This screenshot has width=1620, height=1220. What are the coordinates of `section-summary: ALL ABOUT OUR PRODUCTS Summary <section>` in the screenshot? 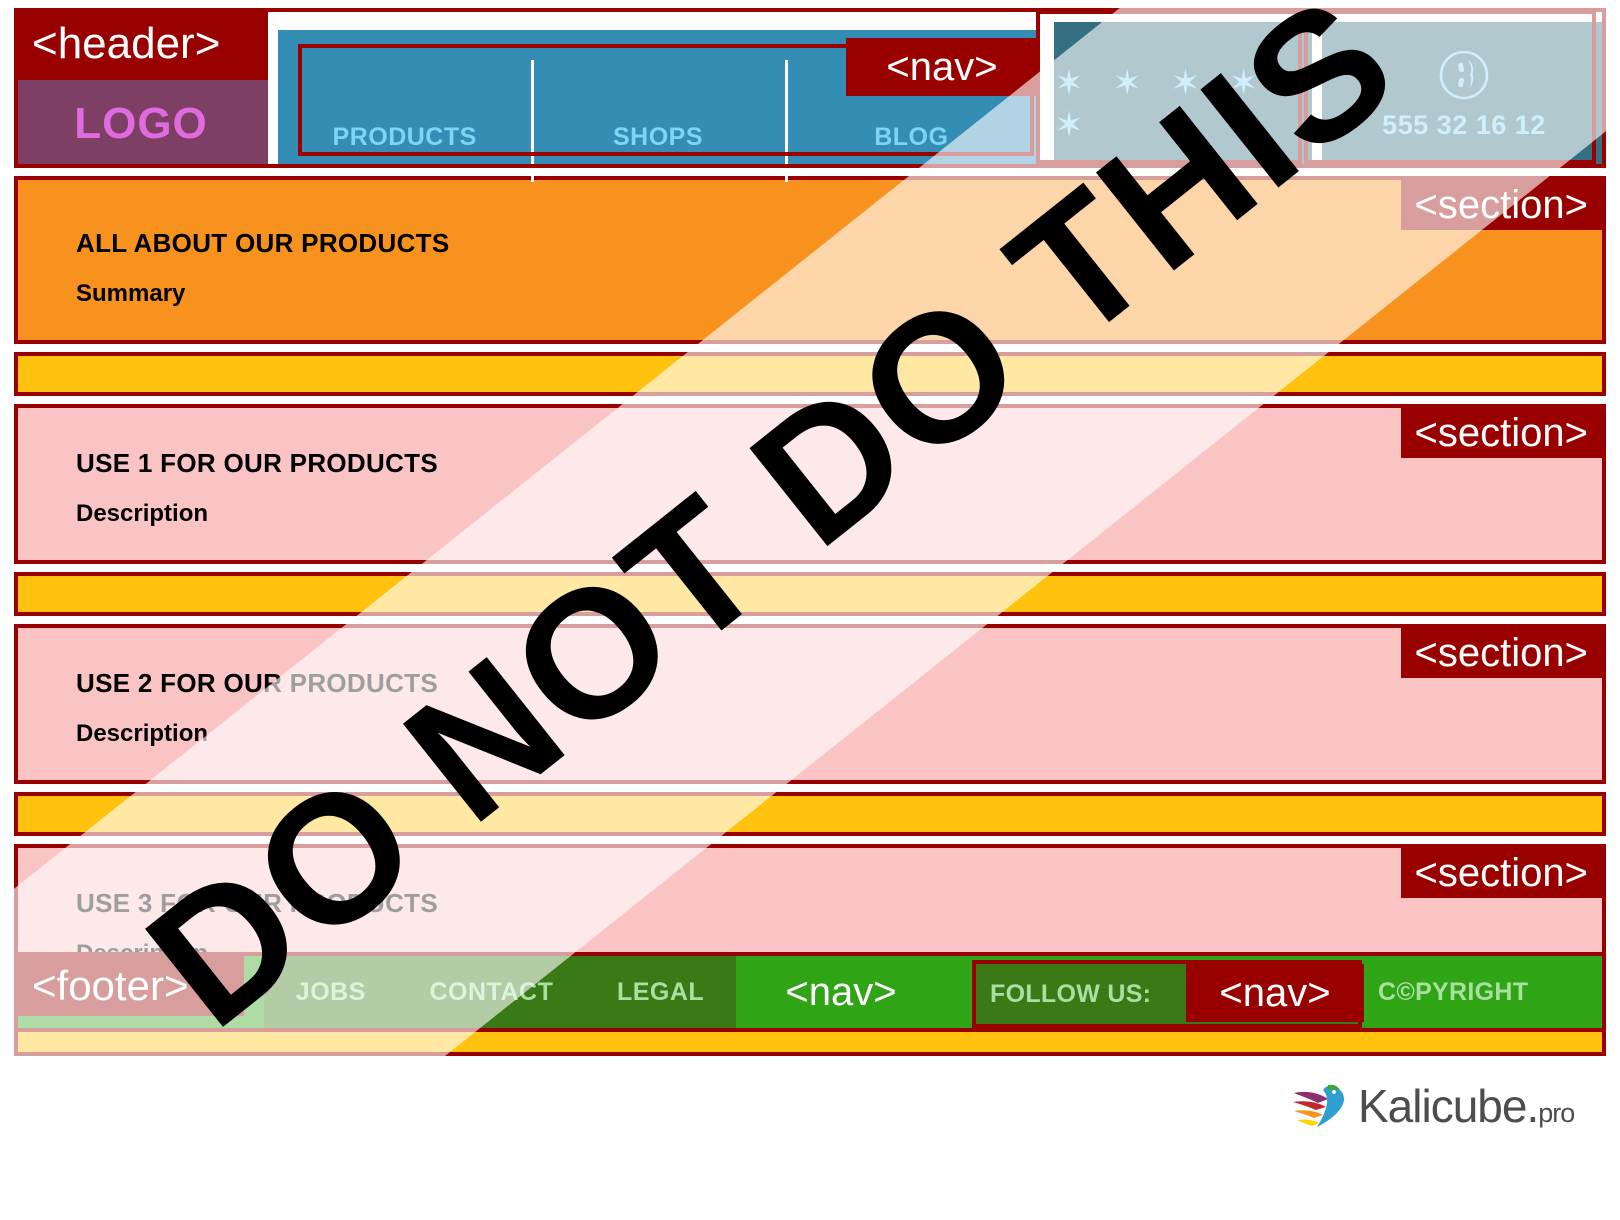 It's located at (810, 260).